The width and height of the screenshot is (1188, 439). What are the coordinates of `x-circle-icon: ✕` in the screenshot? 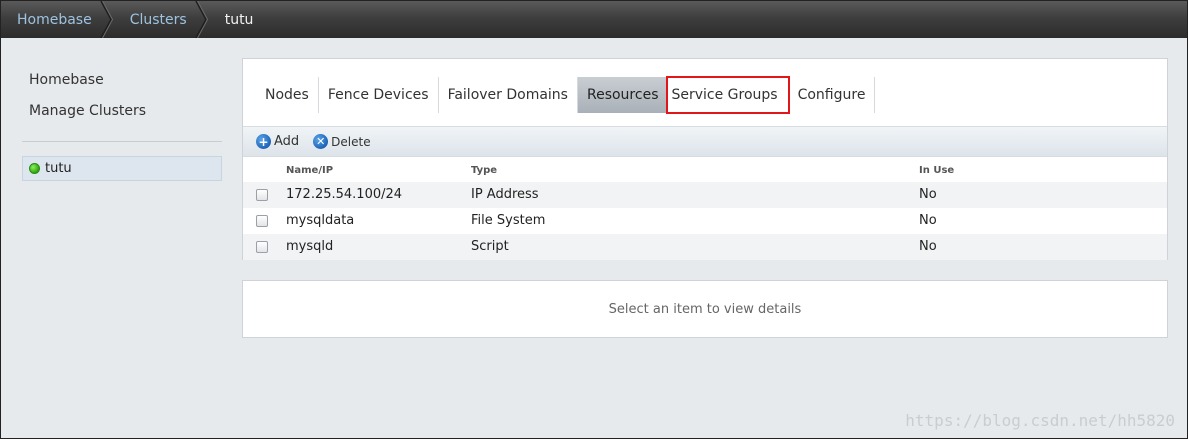 It's located at (321, 141).